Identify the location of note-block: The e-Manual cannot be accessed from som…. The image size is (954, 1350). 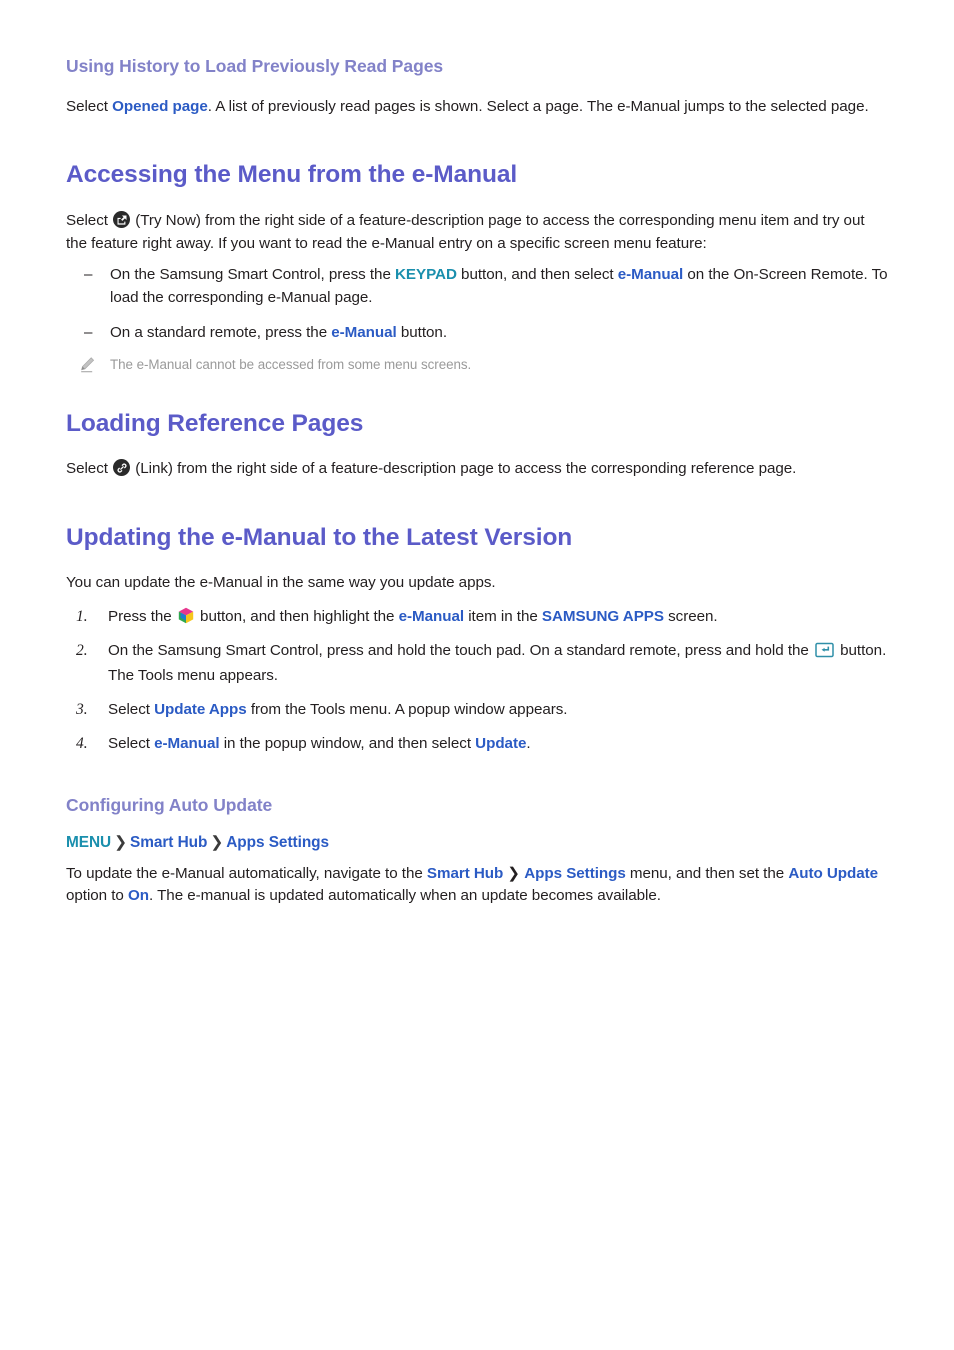
(477, 366).